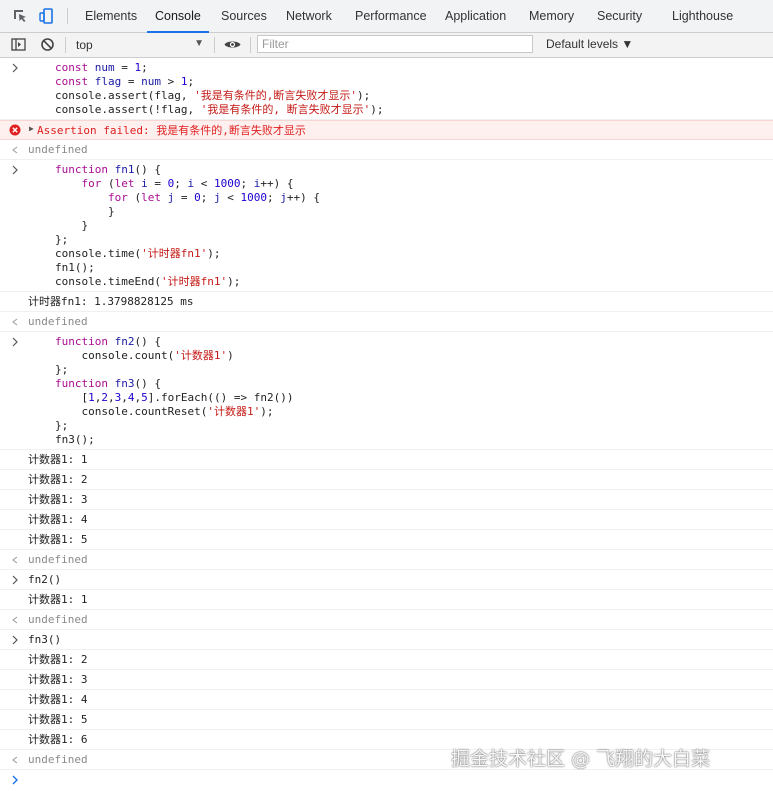 The height and width of the screenshot is (791, 773). I want to click on console-toolbar: top ▼ Default levels ▼, so click(386, 45).